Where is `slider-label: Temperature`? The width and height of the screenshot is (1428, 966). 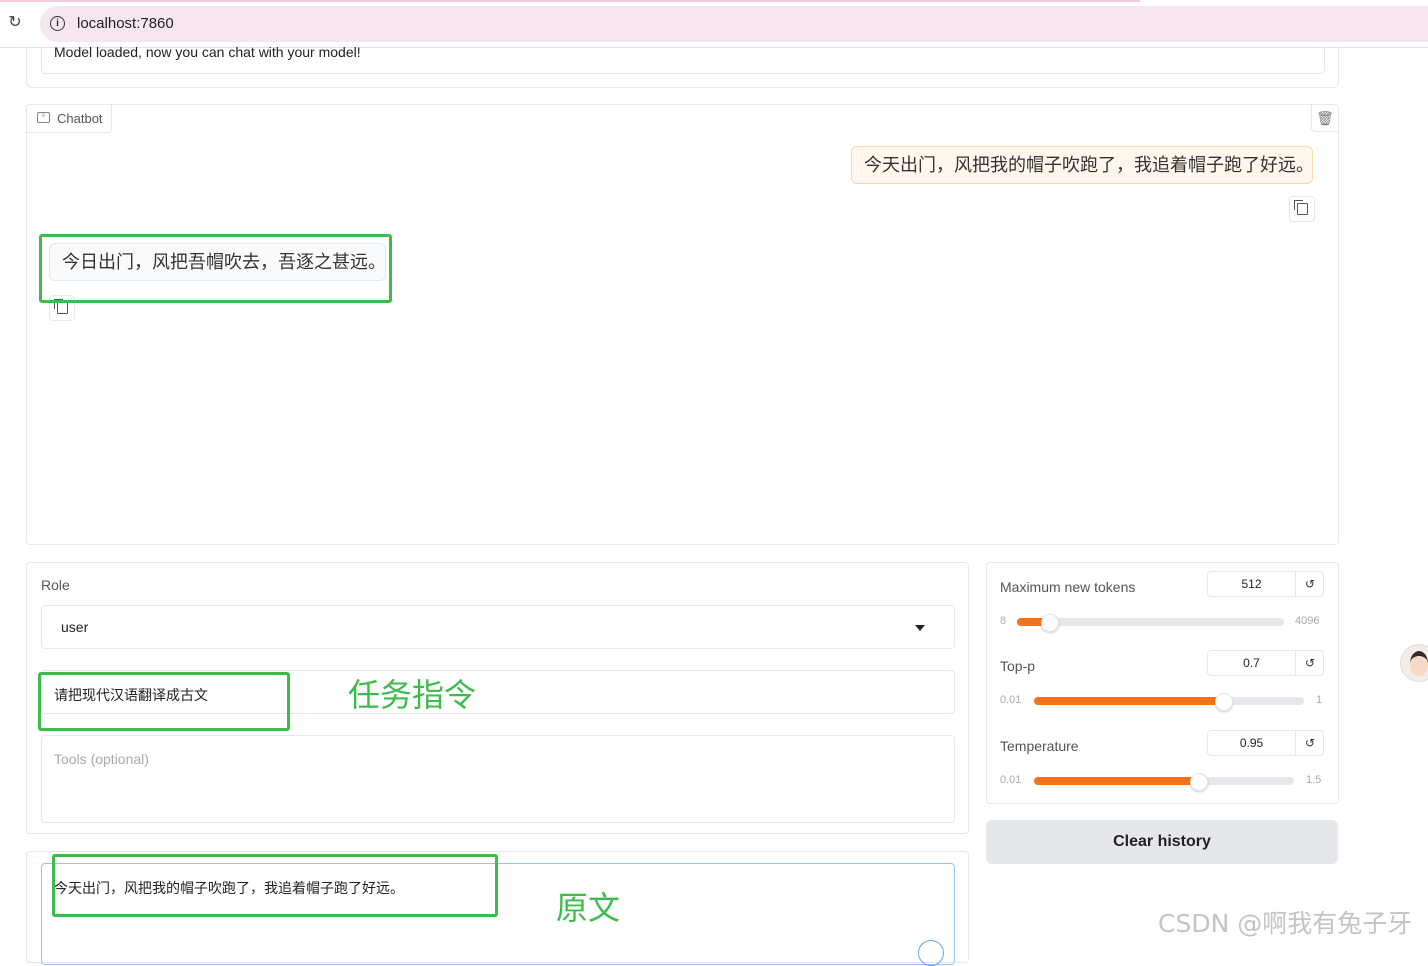
slider-label: Temperature is located at coordinates (1039, 746).